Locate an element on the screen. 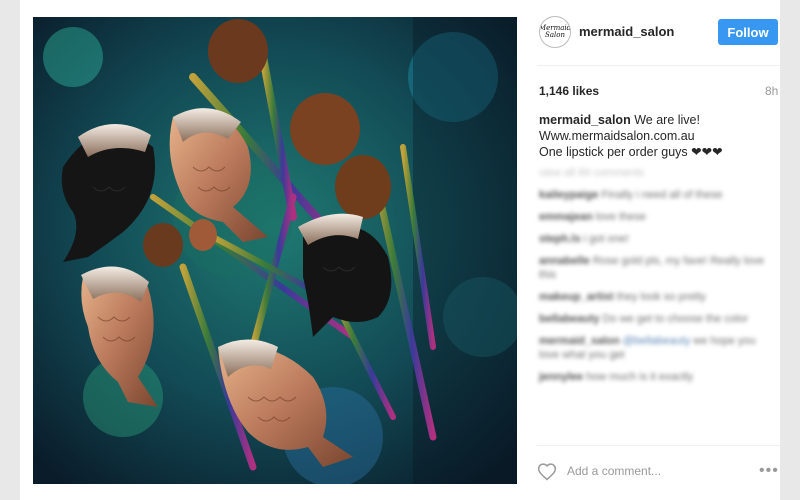  post-time: 8h is located at coordinates (771, 91).